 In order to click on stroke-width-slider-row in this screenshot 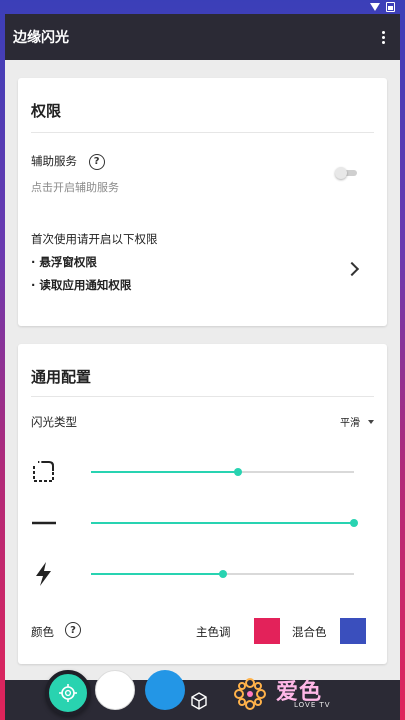, I will do `click(202, 523)`.